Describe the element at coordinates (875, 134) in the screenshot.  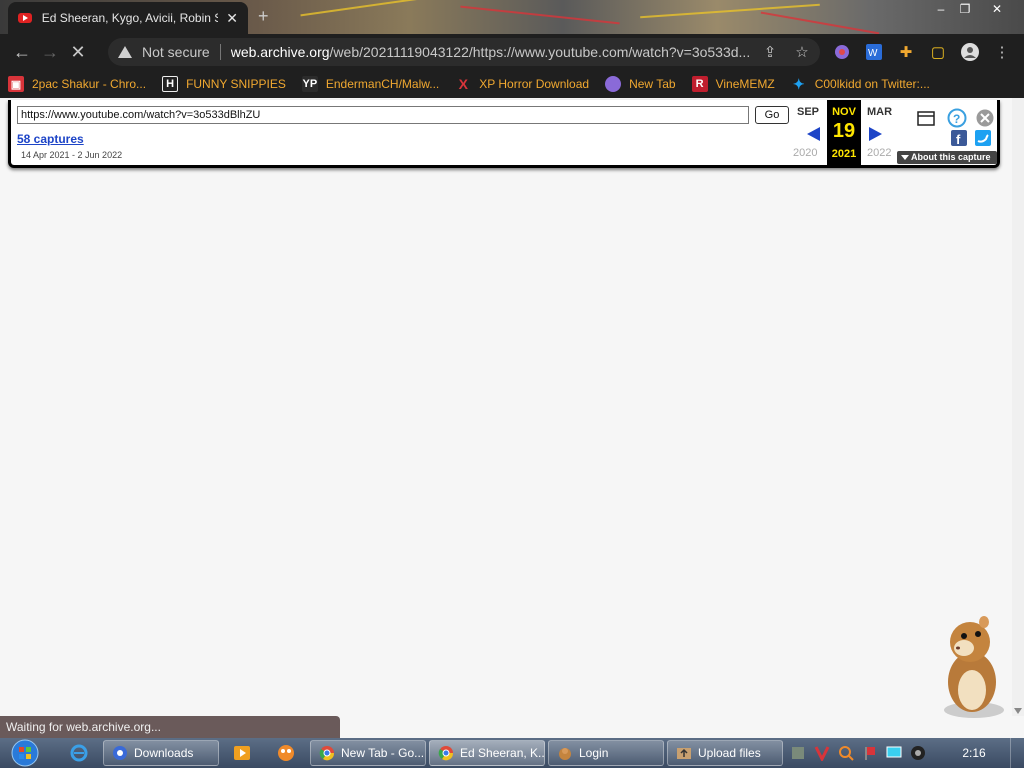
I see `next-capture-arrow-icon` at that location.